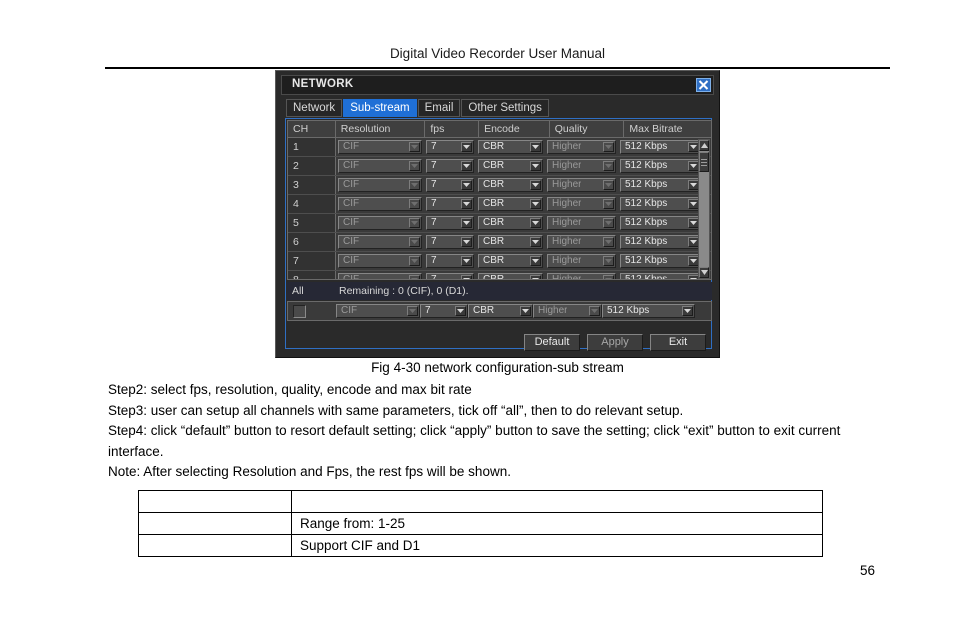 This screenshot has height=637, width=954. What do you see at coordinates (314, 108) in the screenshot?
I see `tab-network: Network` at bounding box center [314, 108].